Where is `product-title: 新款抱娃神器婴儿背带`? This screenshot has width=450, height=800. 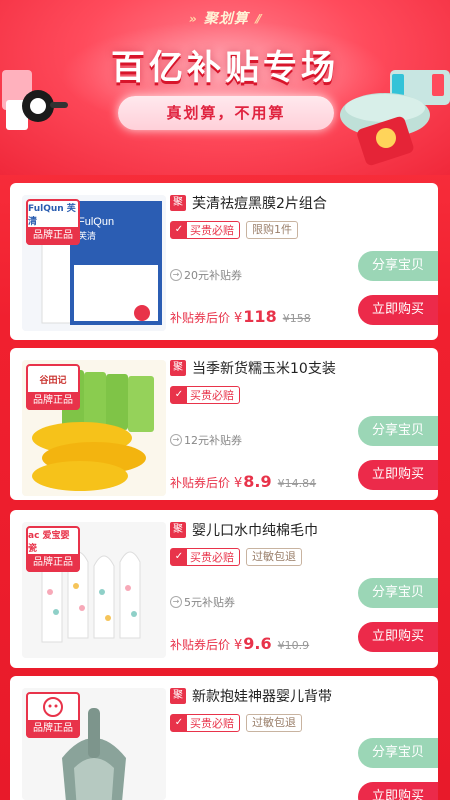 product-title: 新款抱娃神器婴儿背带 is located at coordinates (262, 696).